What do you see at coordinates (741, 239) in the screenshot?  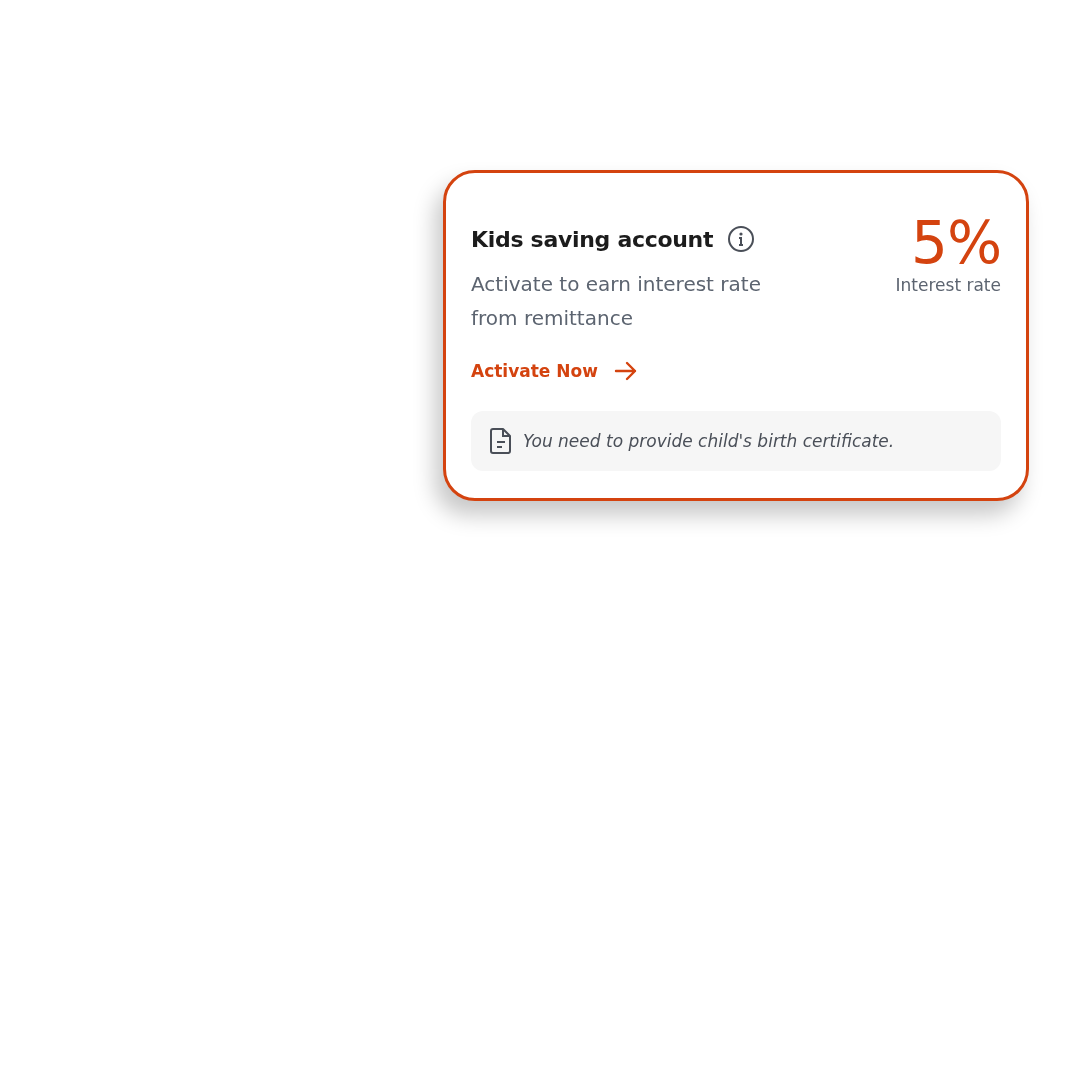 I see `info-icon` at bounding box center [741, 239].